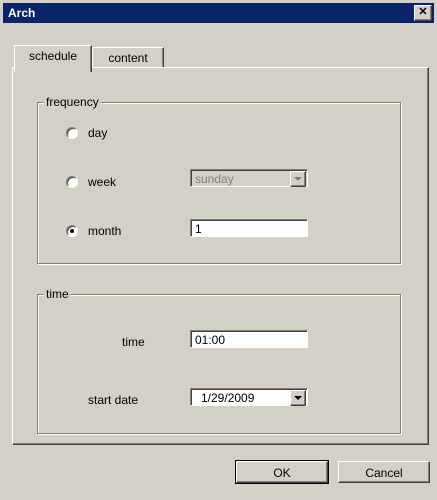 The width and height of the screenshot is (437, 500). Describe the element at coordinates (72, 102) in the screenshot. I see `frequency-group-label: frequency` at that location.